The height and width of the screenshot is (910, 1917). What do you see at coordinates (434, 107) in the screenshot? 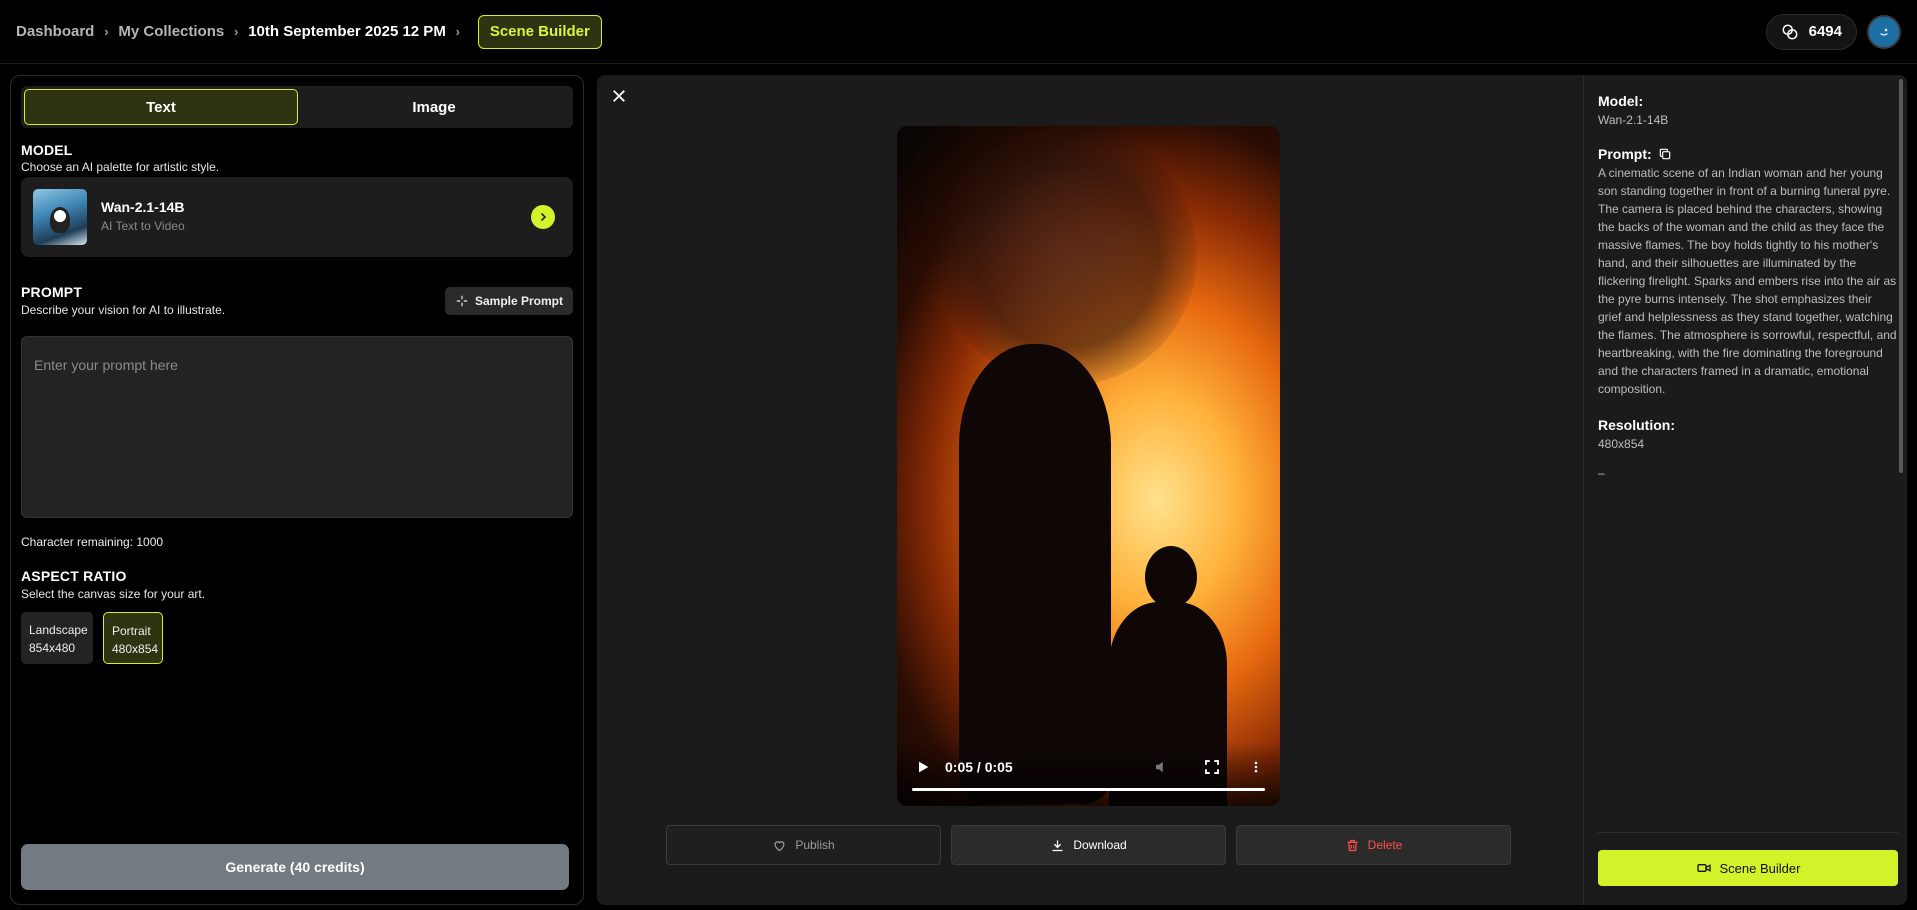
I see `tab-image: Image` at bounding box center [434, 107].